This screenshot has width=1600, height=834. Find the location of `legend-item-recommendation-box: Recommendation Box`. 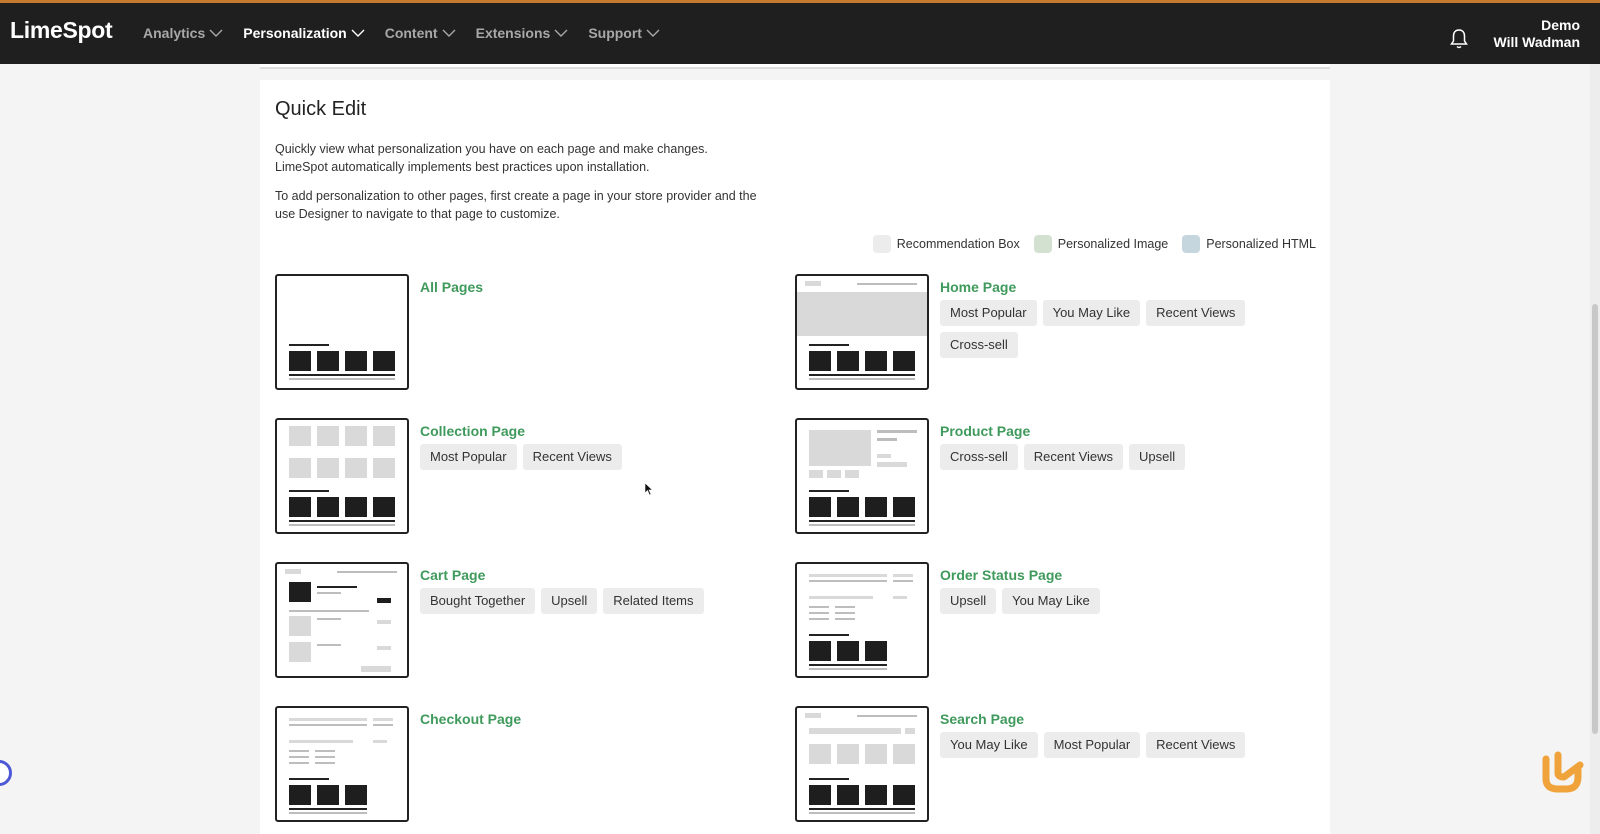

legend-item-recommendation-box: Recommendation Box is located at coordinates (946, 244).